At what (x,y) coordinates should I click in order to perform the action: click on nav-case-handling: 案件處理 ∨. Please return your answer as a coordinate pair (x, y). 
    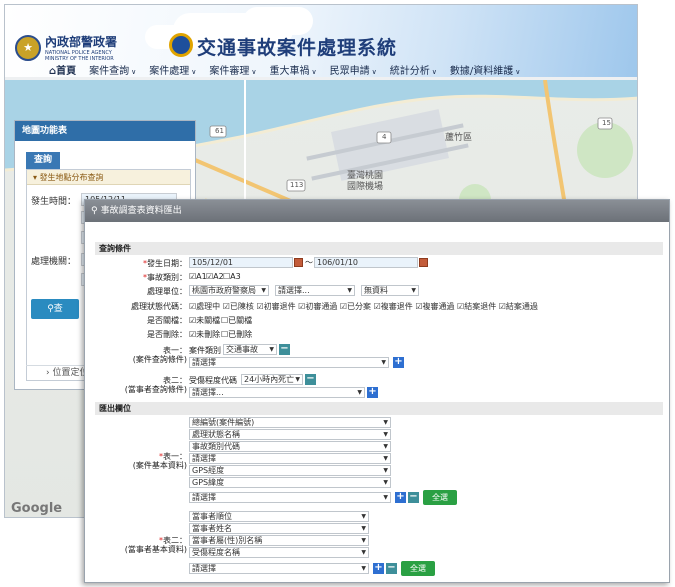
    Looking at the image, I should click on (172, 69).